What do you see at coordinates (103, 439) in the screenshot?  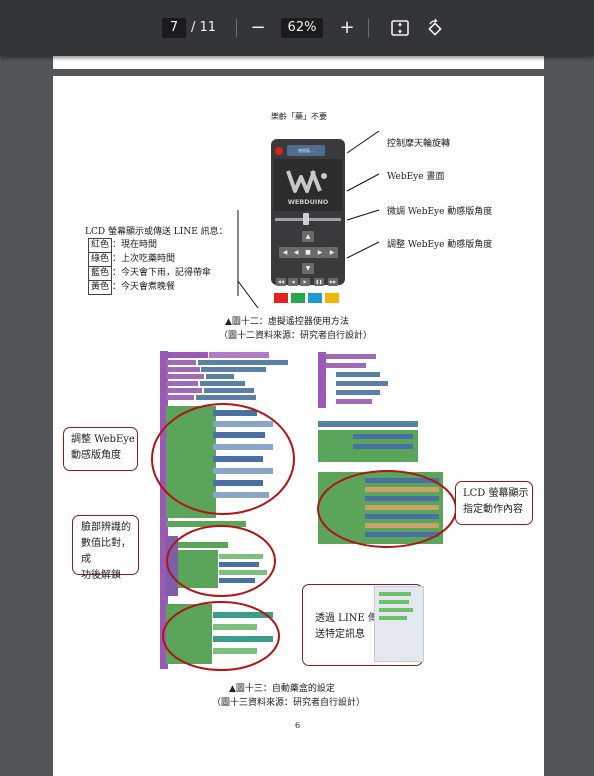 I see `callout-text: 調整 WebEye` at bounding box center [103, 439].